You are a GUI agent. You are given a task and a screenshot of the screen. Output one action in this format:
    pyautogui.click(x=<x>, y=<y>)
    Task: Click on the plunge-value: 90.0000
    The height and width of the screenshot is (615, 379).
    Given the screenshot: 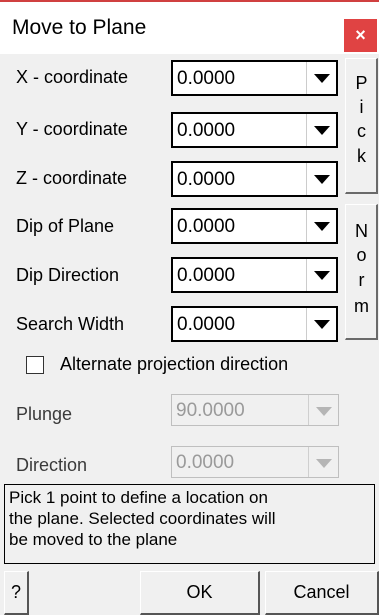 What is the action you would take?
    pyautogui.click(x=210, y=410)
    